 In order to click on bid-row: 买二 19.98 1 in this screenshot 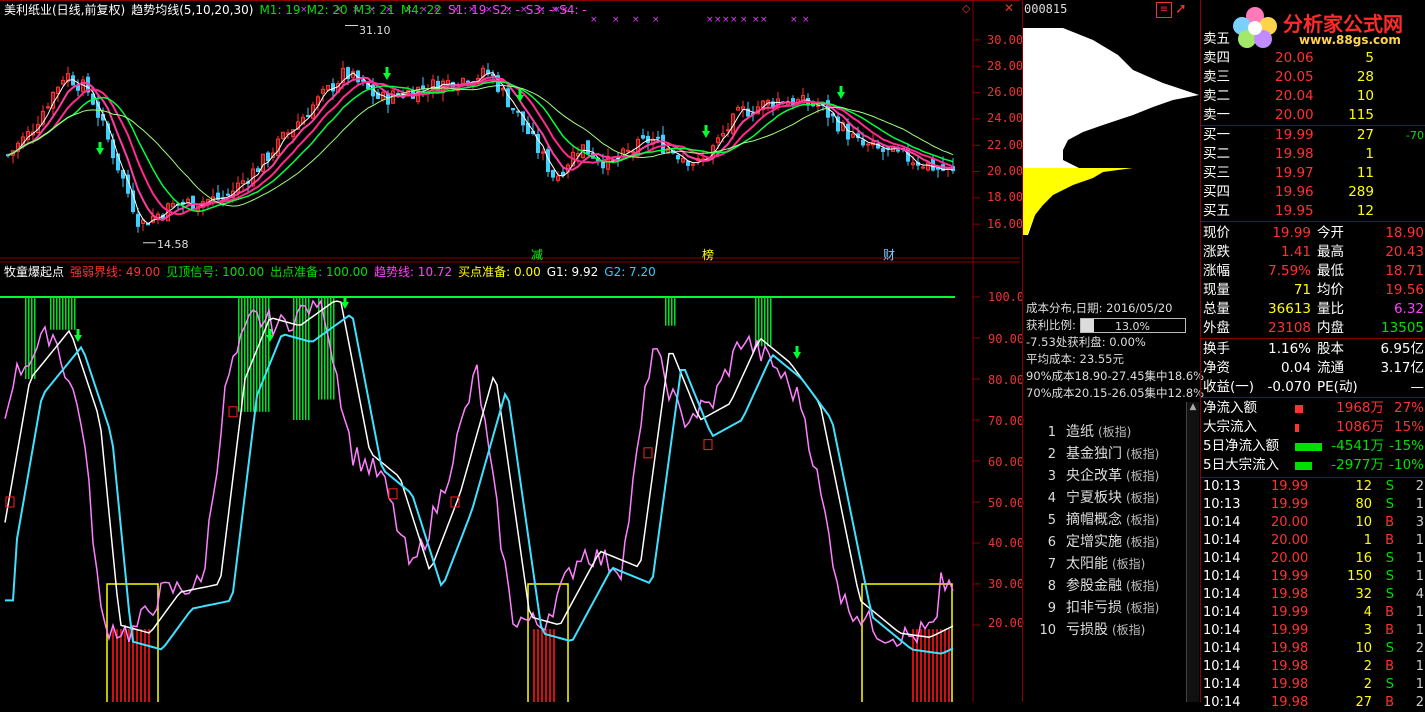, I will do `click(1313, 154)`.